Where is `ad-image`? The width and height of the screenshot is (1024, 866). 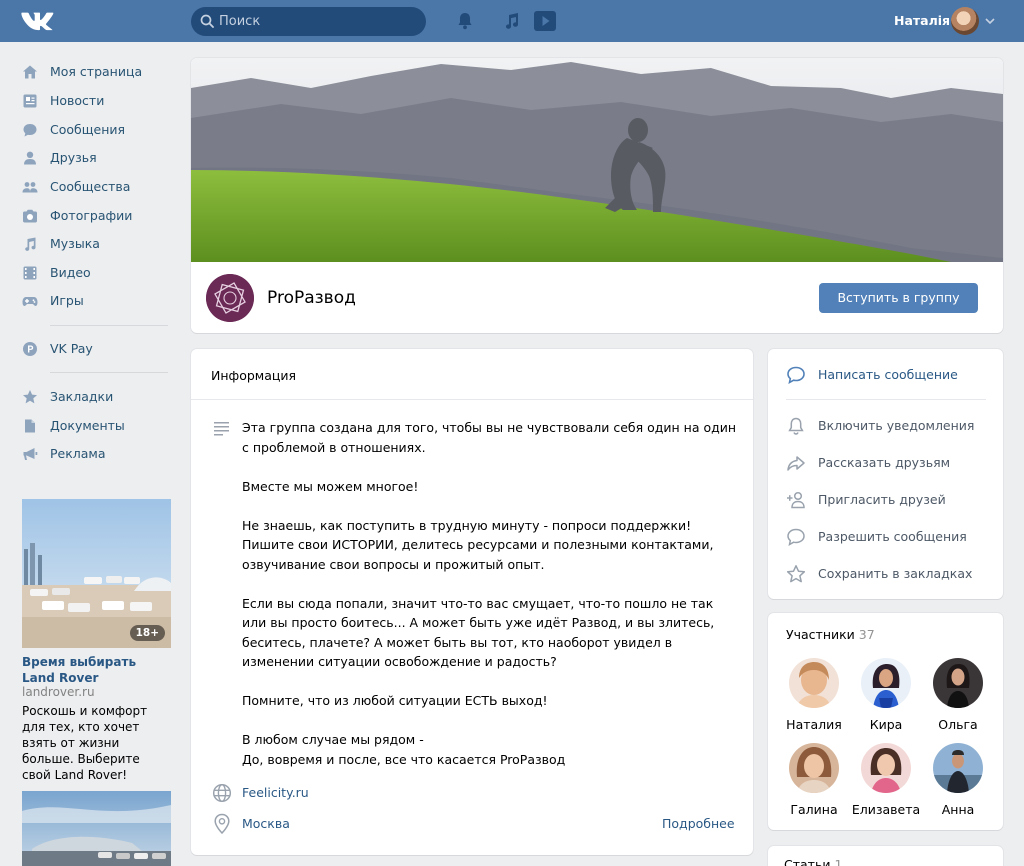 ad-image is located at coordinates (96, 828).